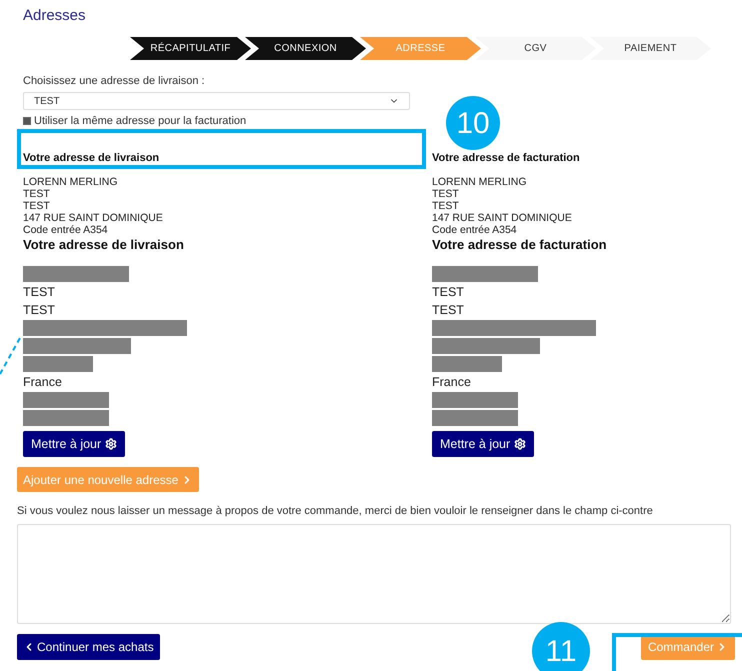 The image size is (742, 671). Describe the element at coordinates (535, 48) in the screenshot. I see `checkout-step: CGV` at that location.